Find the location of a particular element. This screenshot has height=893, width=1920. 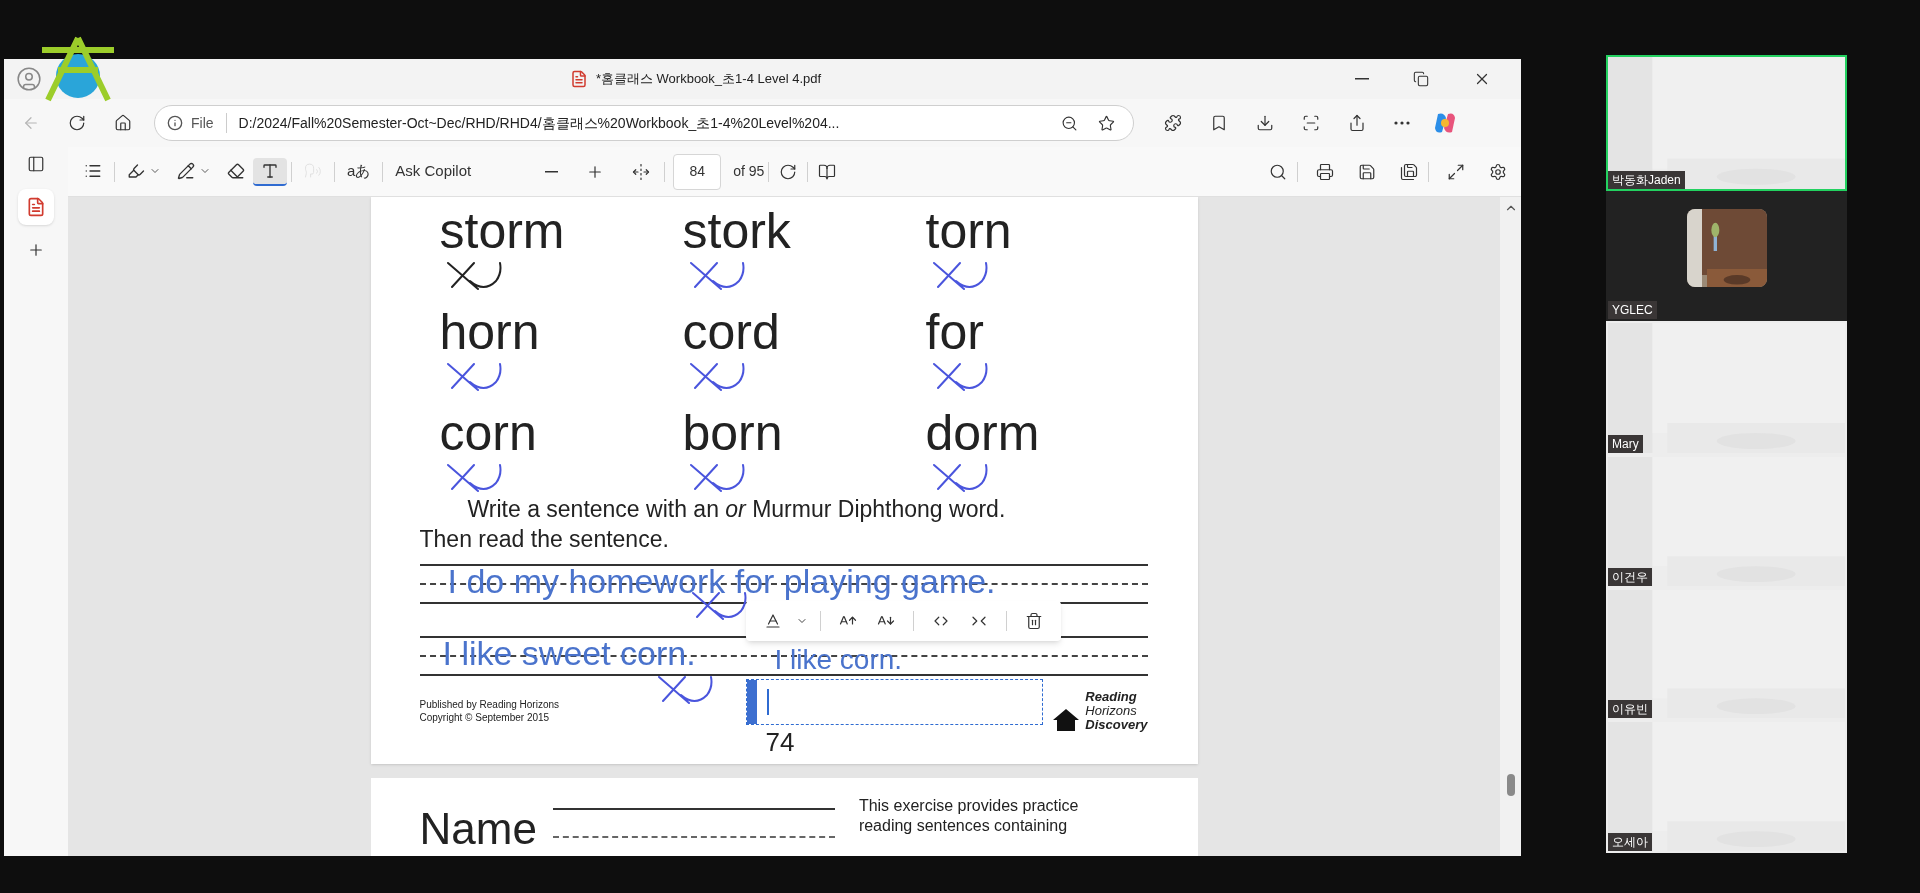

description-text: This exercise provides practice is located at coordinates (968, 806).